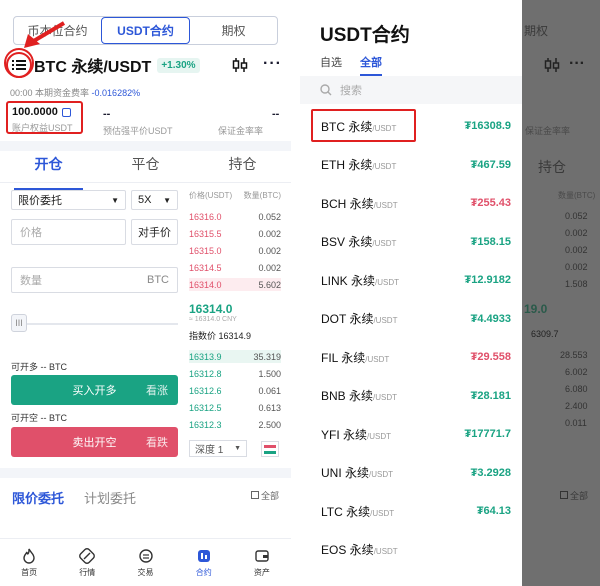 This screenshot has height=586, width=600. Describe the element at coordinates (211, 309) in the screenshot. I see `last-price: 16314.0` at that location.